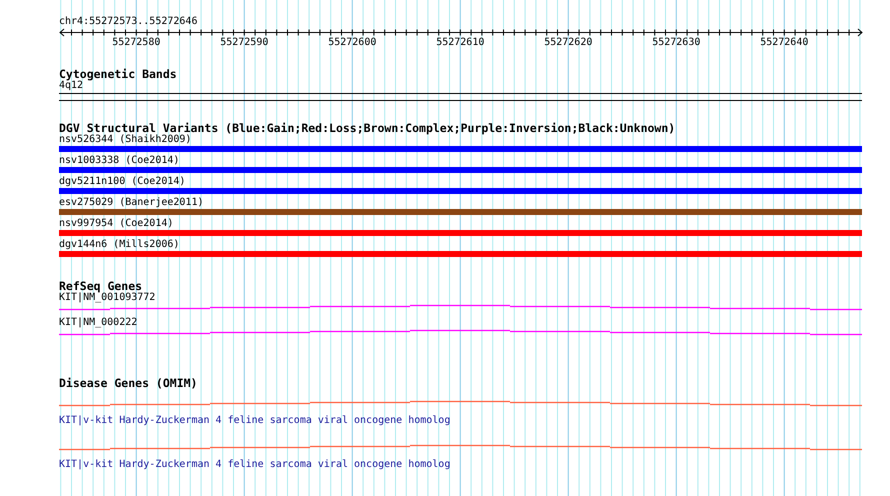 This screenshot has width=890, height=496. What do you see at coordinates (116, 224) in the screenshot?
I see `variant-label: nsv997954 (Coe2014)` at bounding box center [116, 224].